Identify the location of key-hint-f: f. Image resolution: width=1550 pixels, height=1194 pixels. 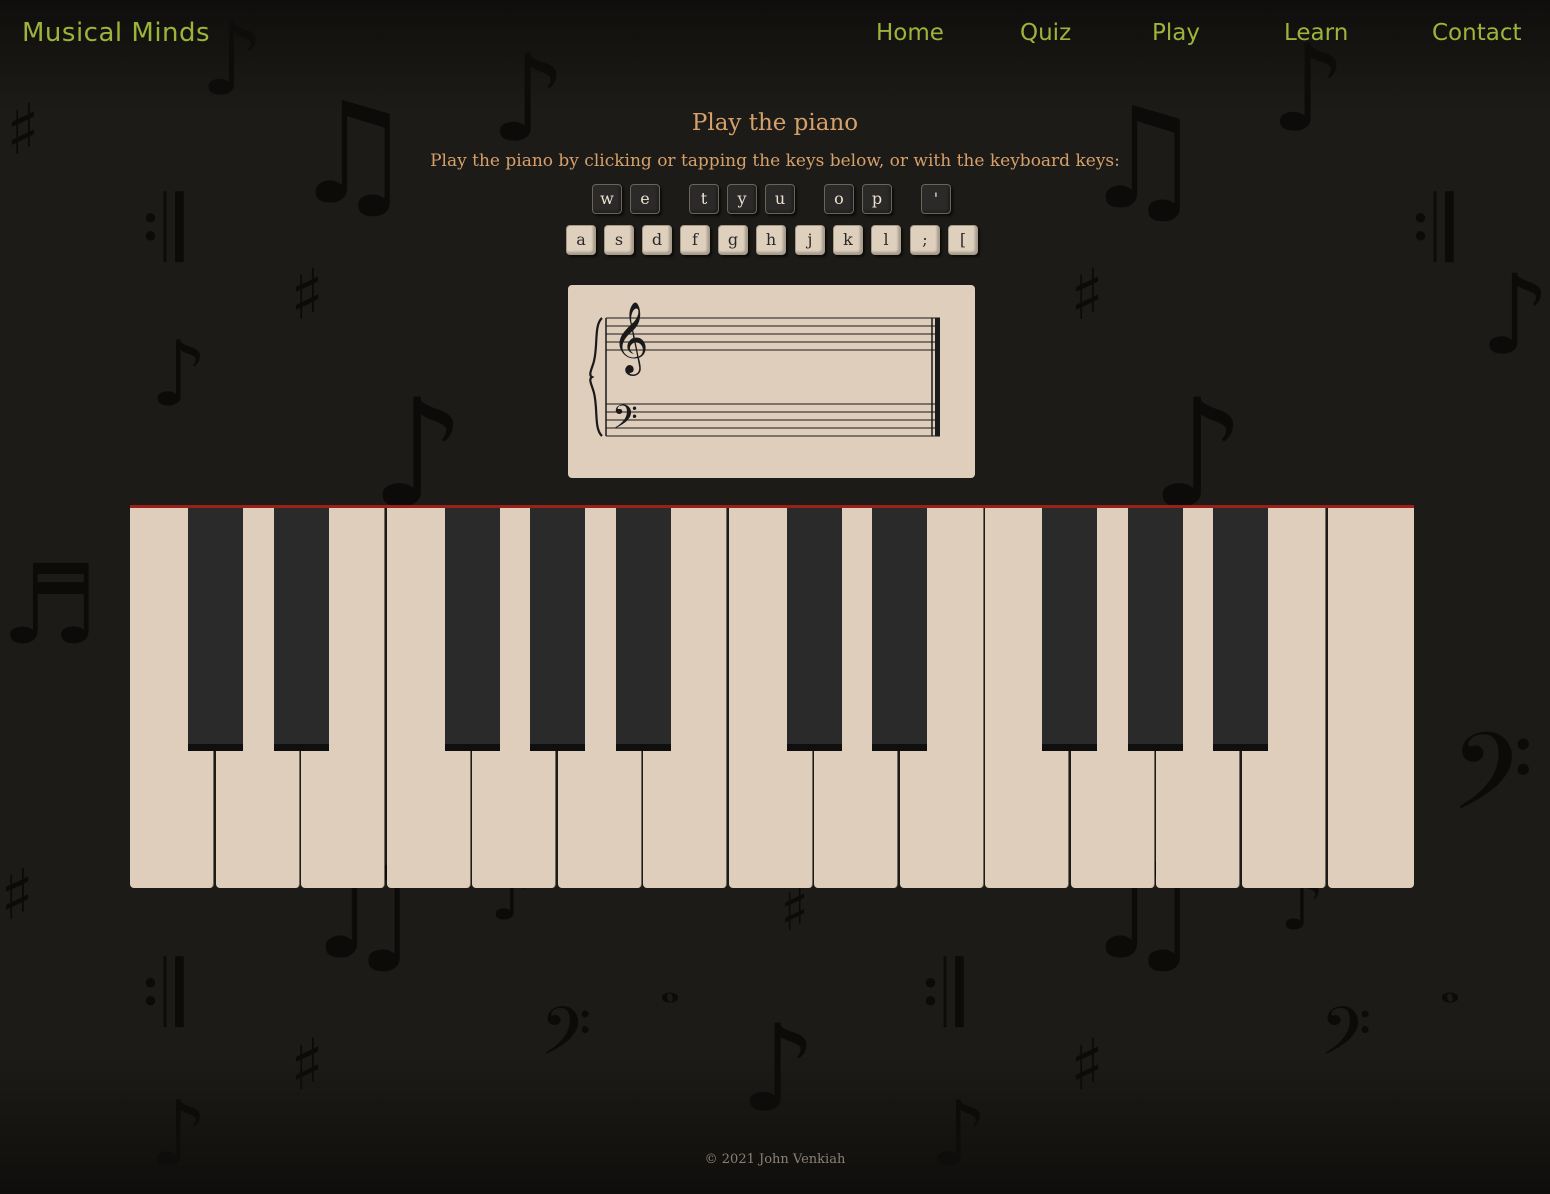
(695, 240).